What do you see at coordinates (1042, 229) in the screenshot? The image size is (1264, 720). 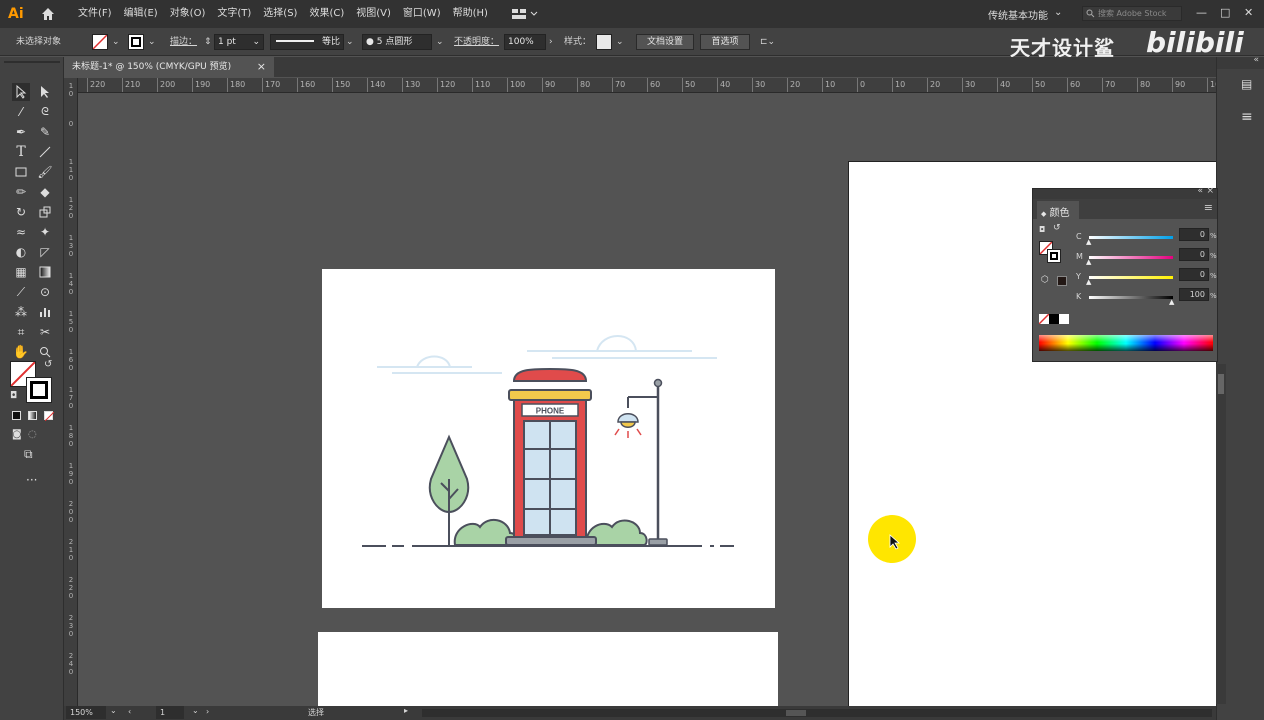 I see `default-colors-icon: ◘` at bounding box center [1042, 229].